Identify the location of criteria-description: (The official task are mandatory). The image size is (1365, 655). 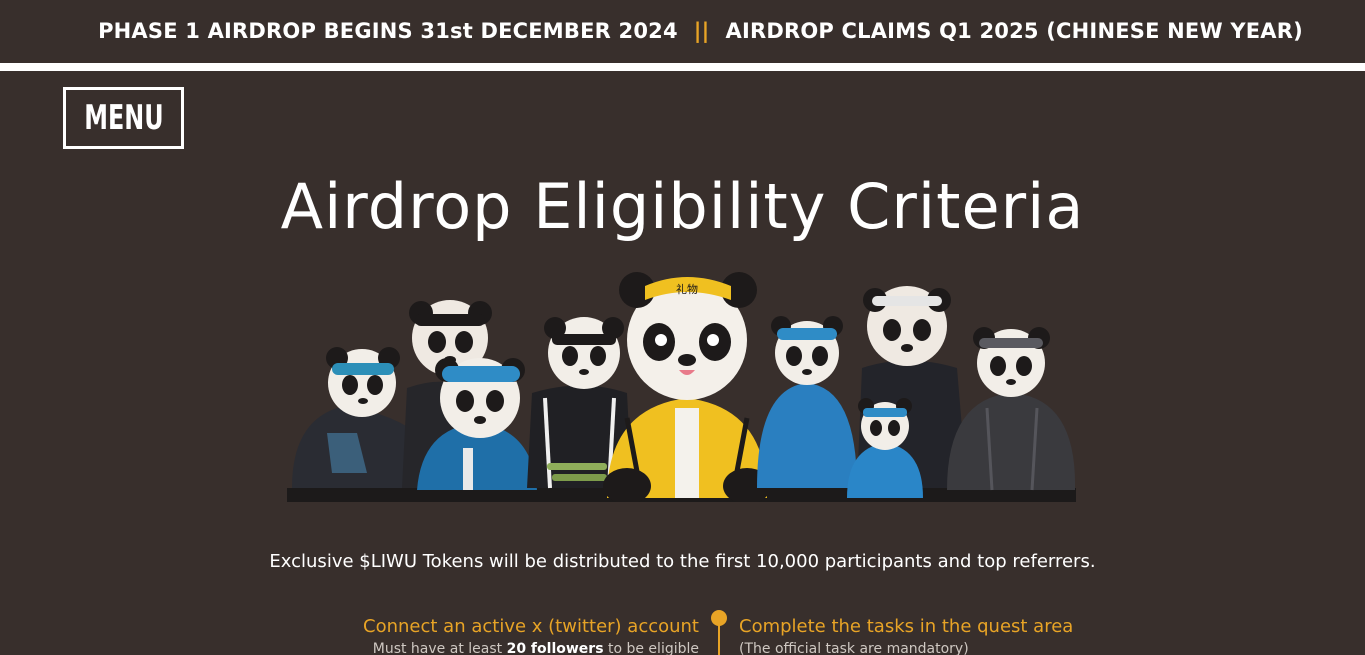
(854, 648).